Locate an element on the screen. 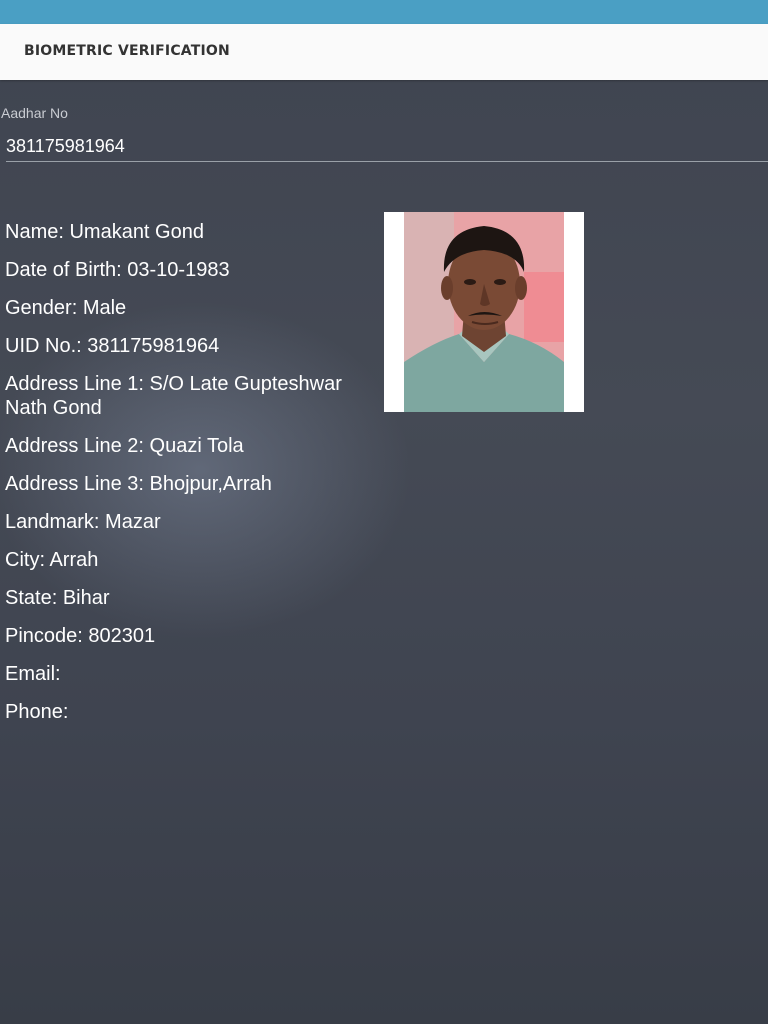 The width and height of the screenshot is (768, 1024). landmark-text: Landmark: Mazar is located at coordinates (83, 522).